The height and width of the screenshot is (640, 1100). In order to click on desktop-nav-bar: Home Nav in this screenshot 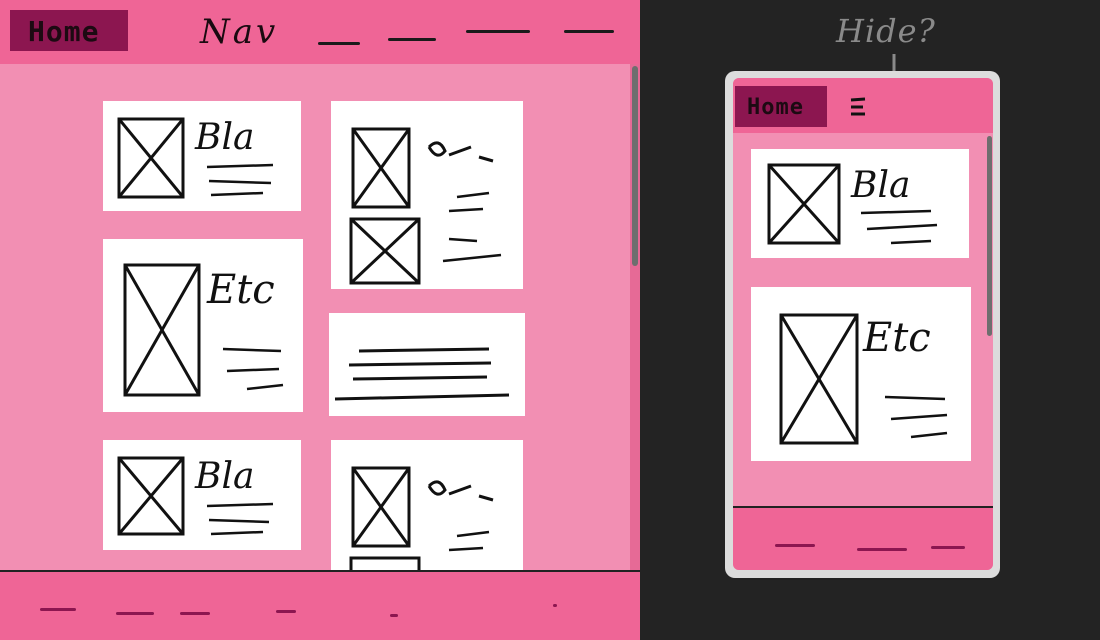, I will do `click(320, 32)`.